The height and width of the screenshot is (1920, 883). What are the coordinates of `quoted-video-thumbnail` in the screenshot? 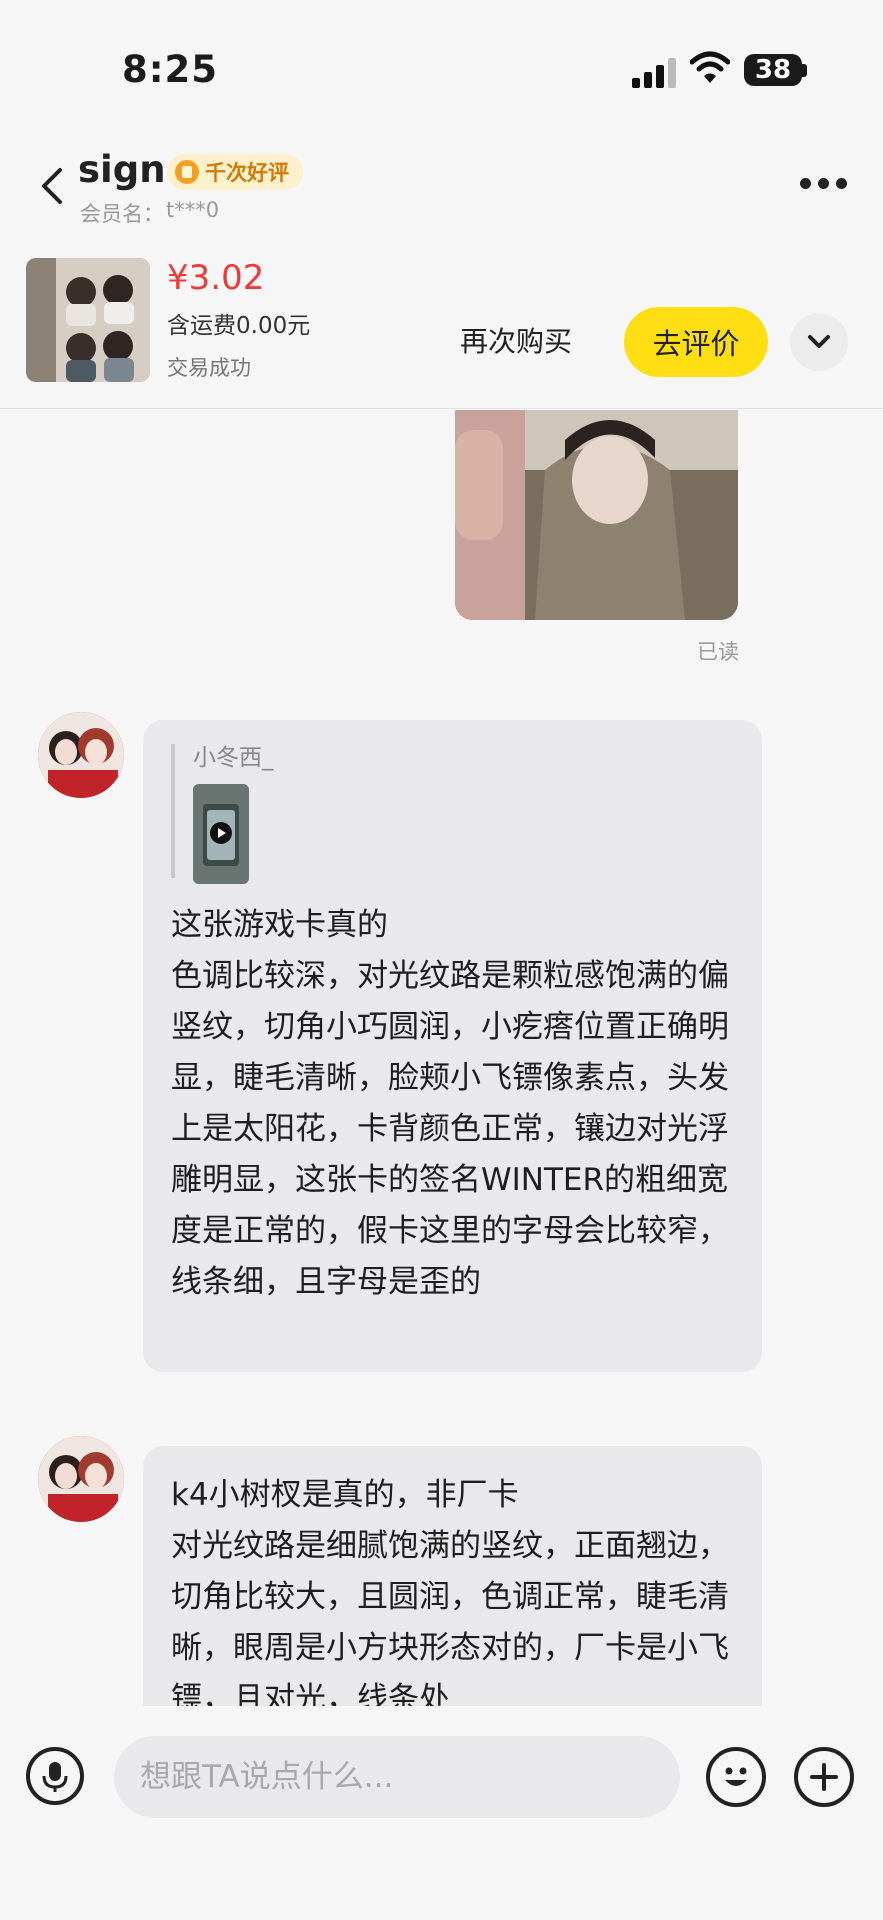 It's located at (221, 834).